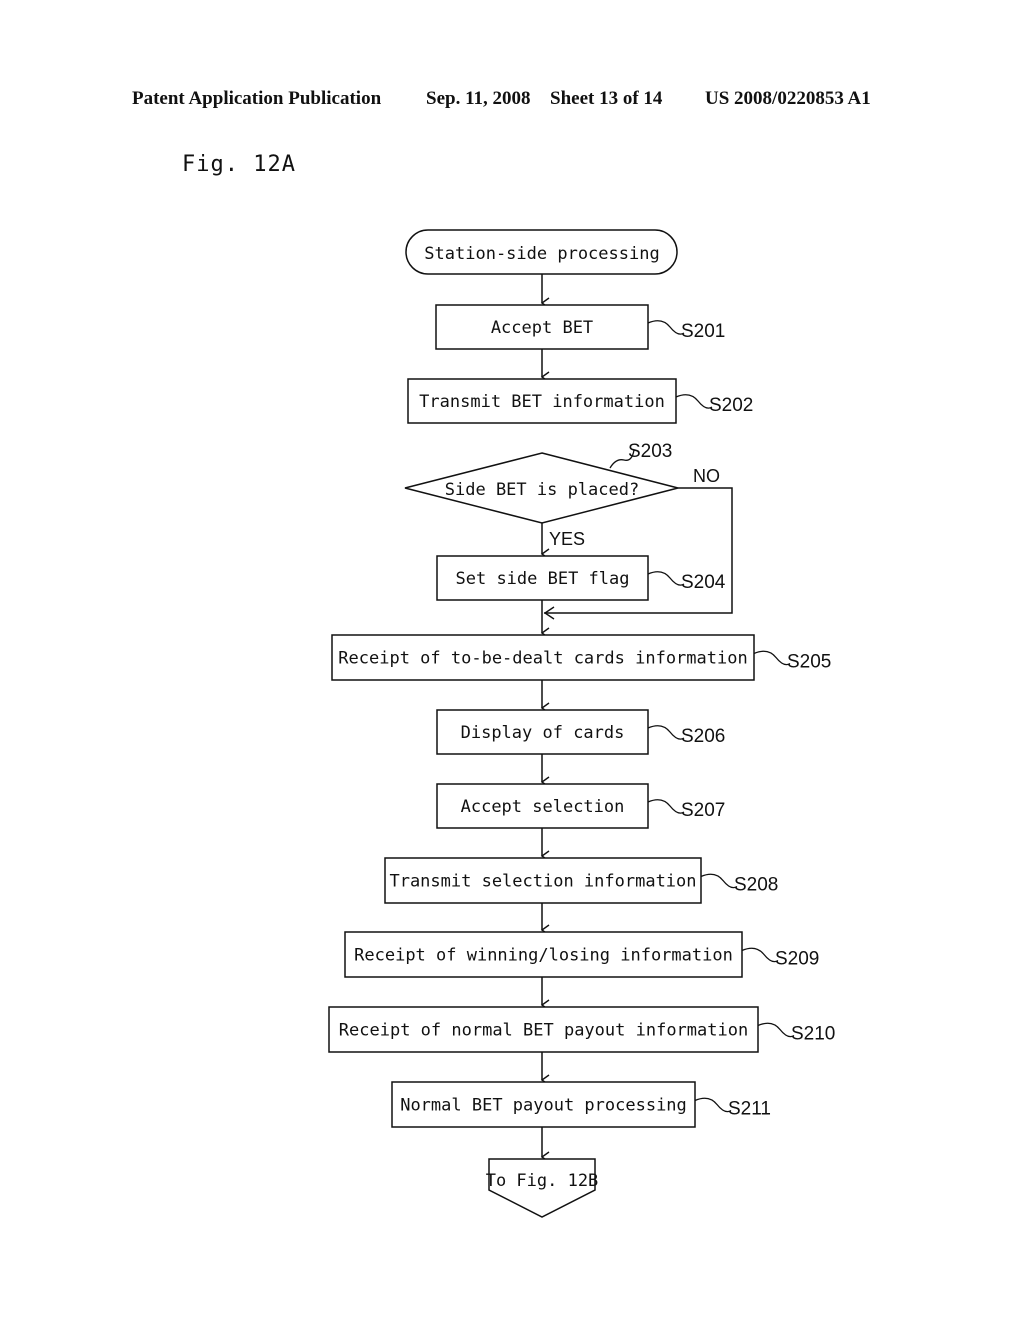 The width and height of the screenshot is (1024, 1320). I want to click on process-label-s205: Receipt of to-be-dealt cards information, so click(542, 659).